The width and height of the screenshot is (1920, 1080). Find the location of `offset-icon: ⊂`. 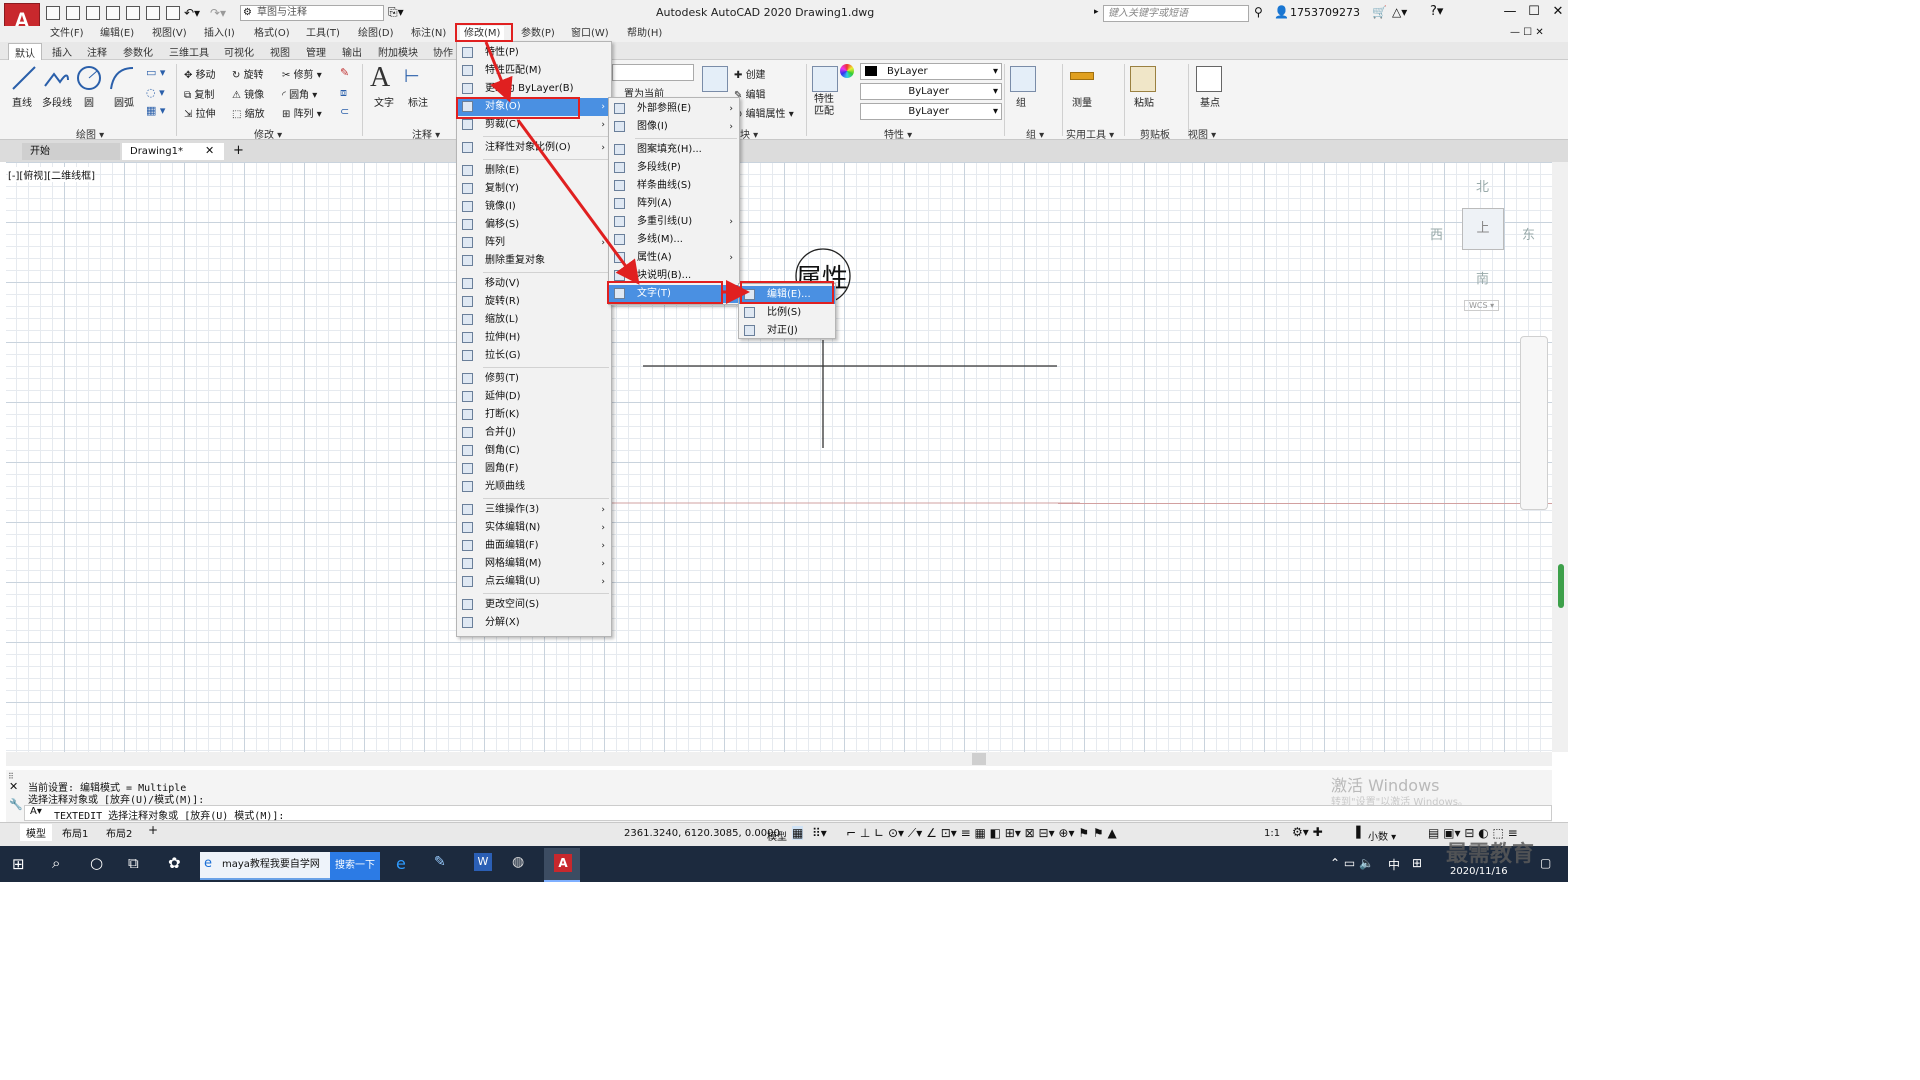

offset-icon: ⊂ is located at coordinates (344, 111).